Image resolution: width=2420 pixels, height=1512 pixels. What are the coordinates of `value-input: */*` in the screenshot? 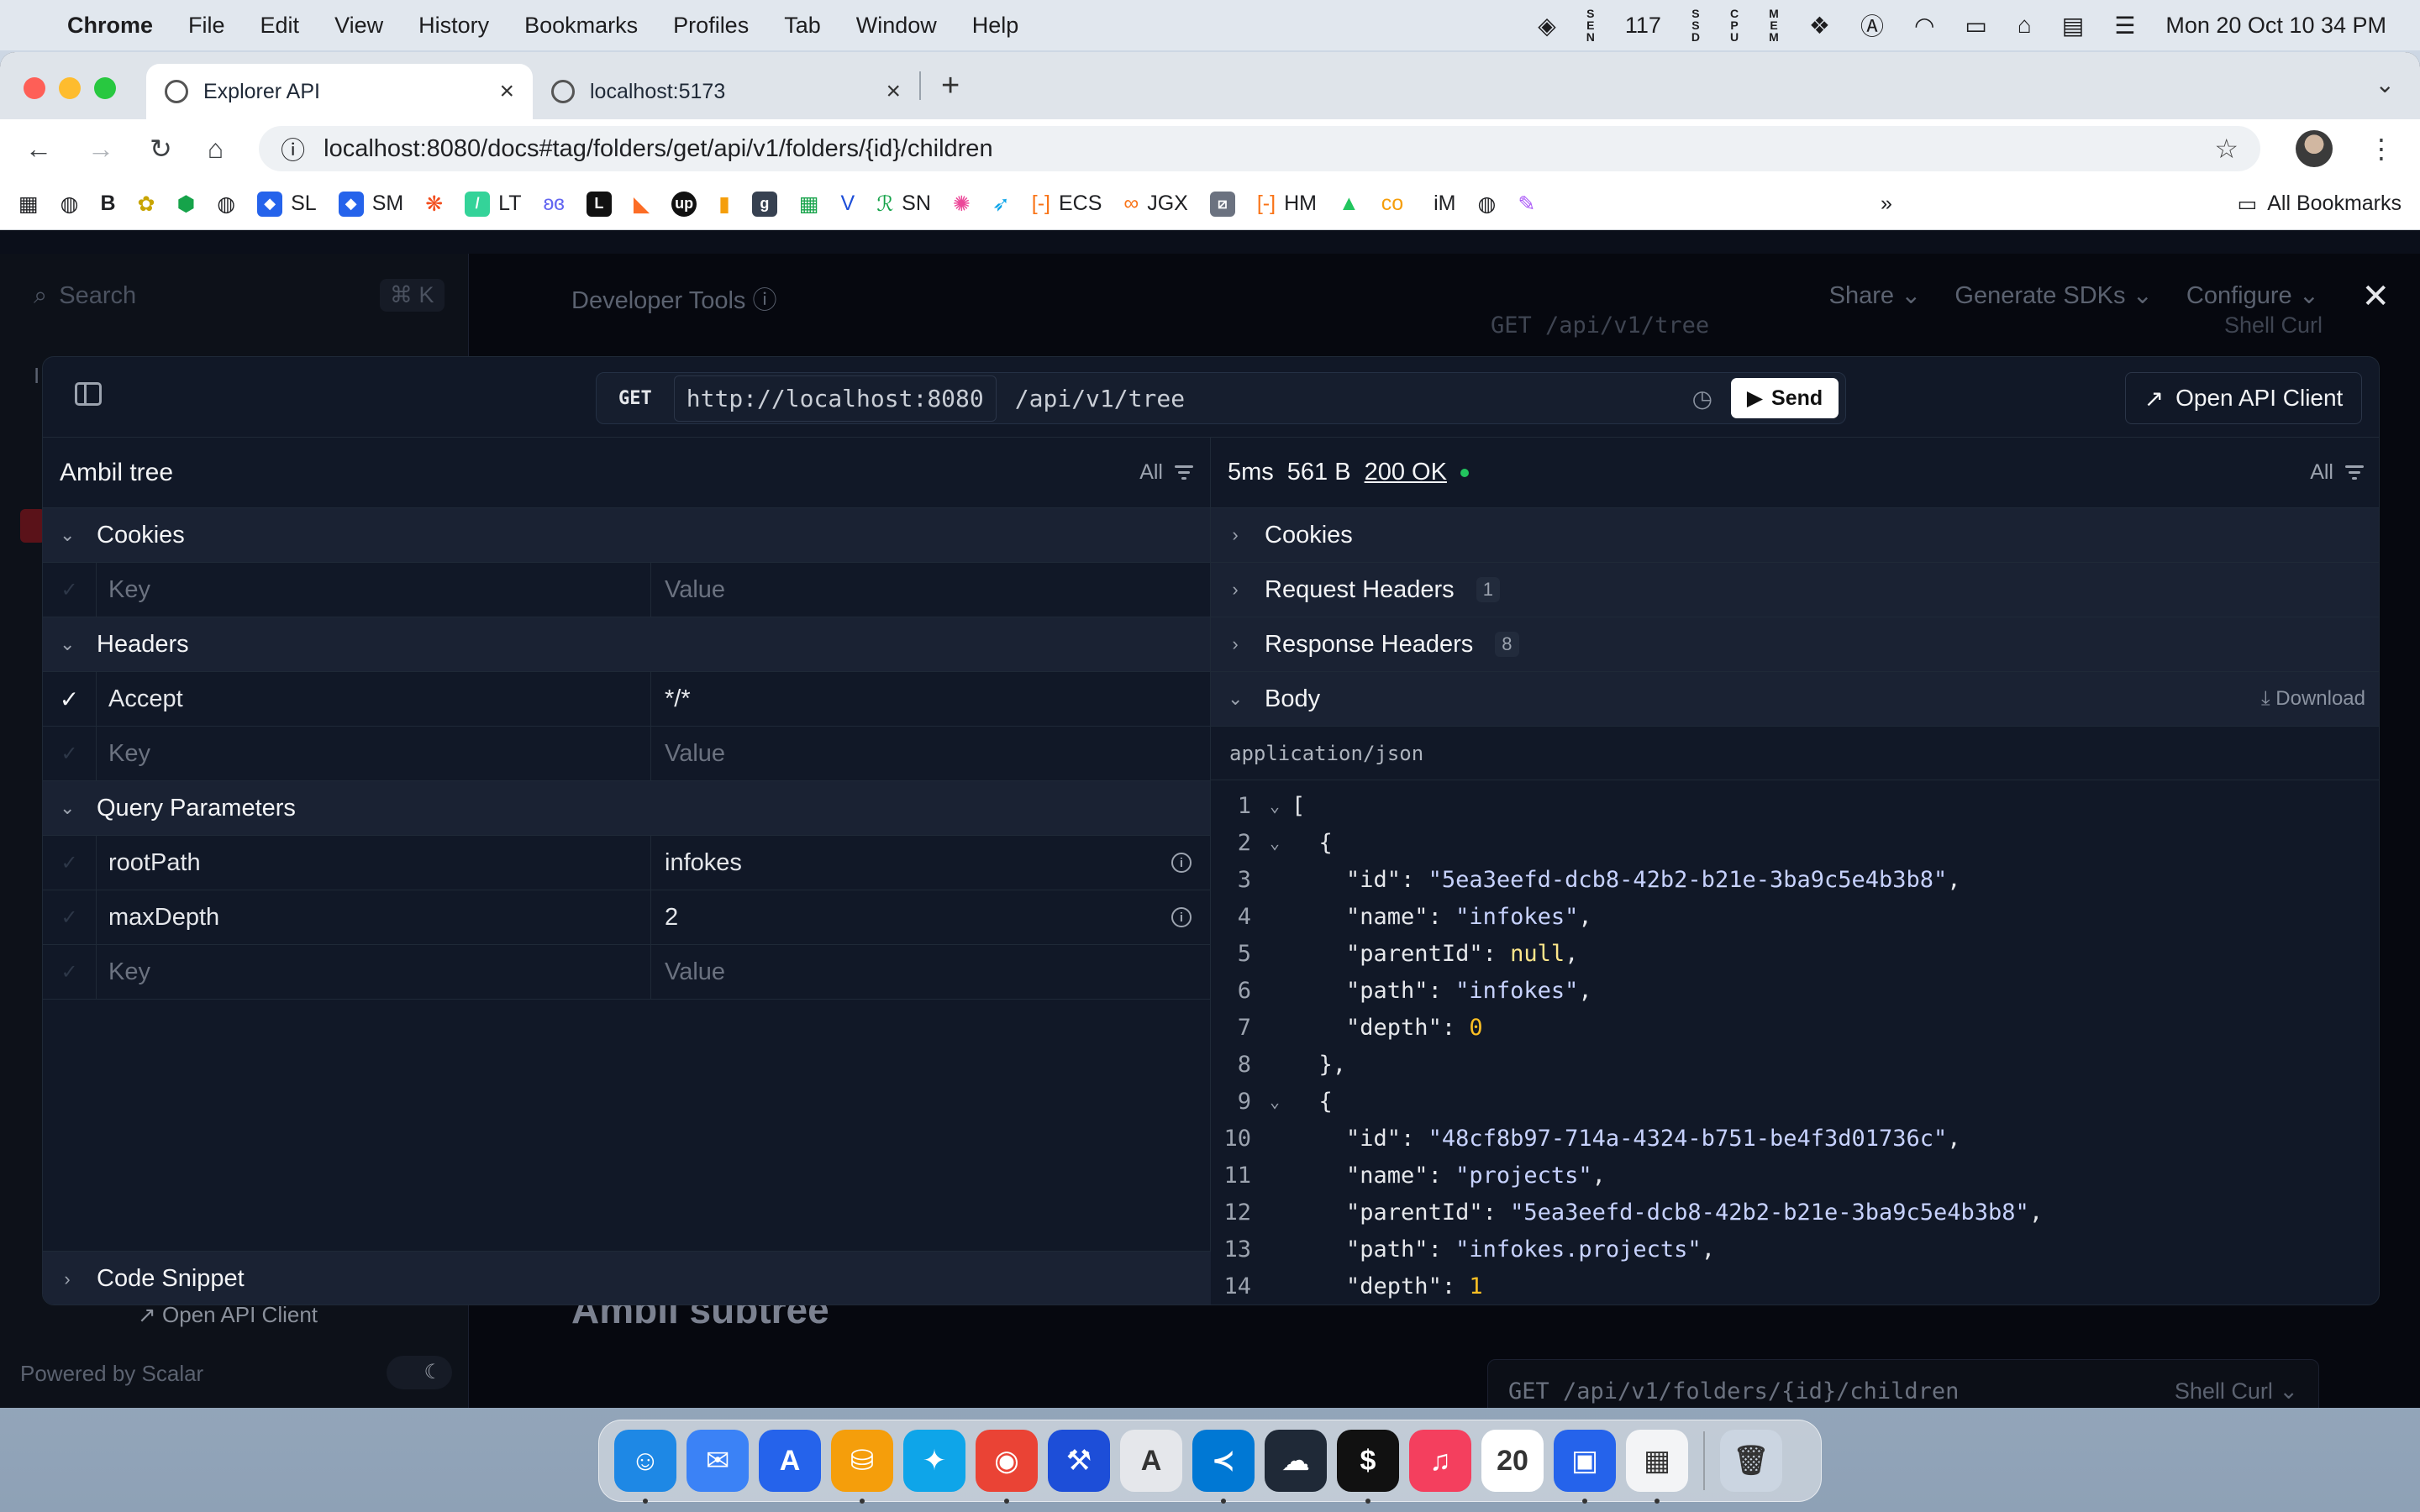 It's located at (931, 699).